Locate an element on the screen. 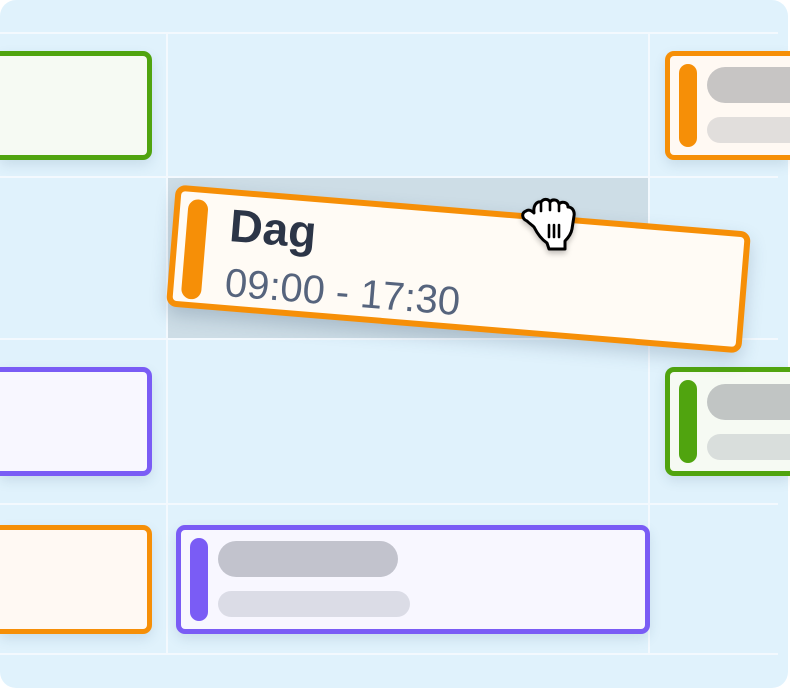  shift-time: 09:00 - 17:30 is located at coordinates (342, 292).